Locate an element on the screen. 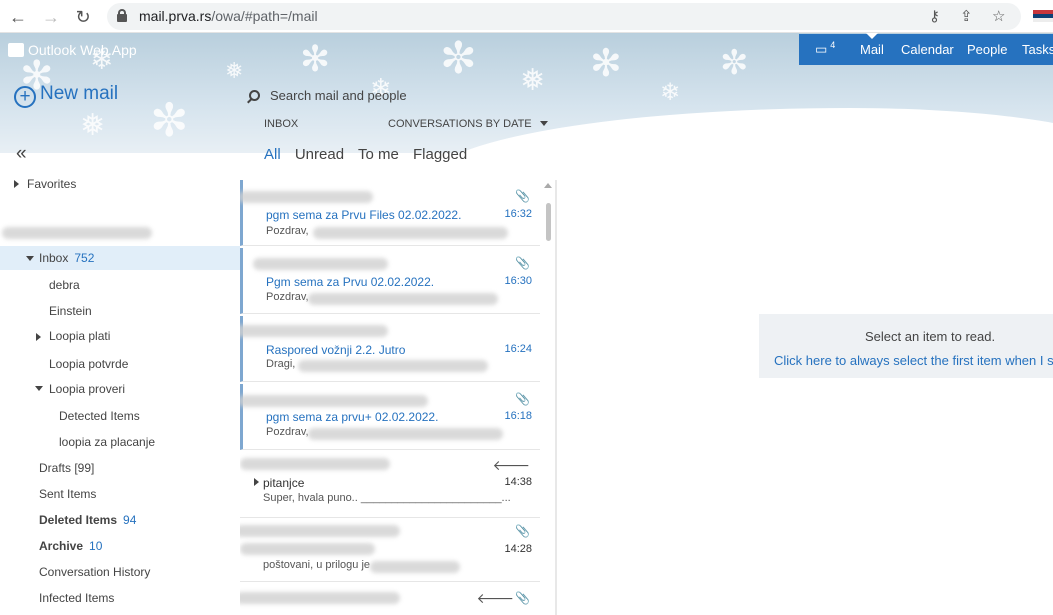 The height and width of the screenshot is (615, 1053). folder-inbox: Inbox 752 is located at coordinates (66, 258).